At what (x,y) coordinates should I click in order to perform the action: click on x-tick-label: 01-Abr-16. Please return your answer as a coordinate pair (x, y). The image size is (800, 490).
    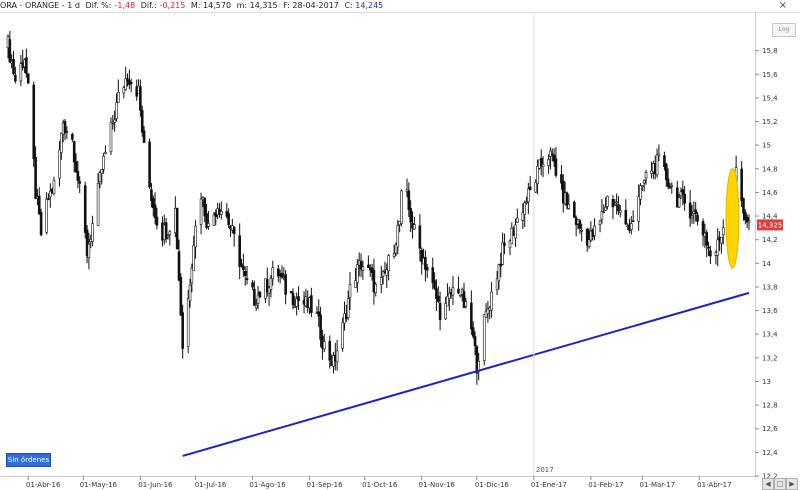
    Looking at the image, I should click on (43, 485).